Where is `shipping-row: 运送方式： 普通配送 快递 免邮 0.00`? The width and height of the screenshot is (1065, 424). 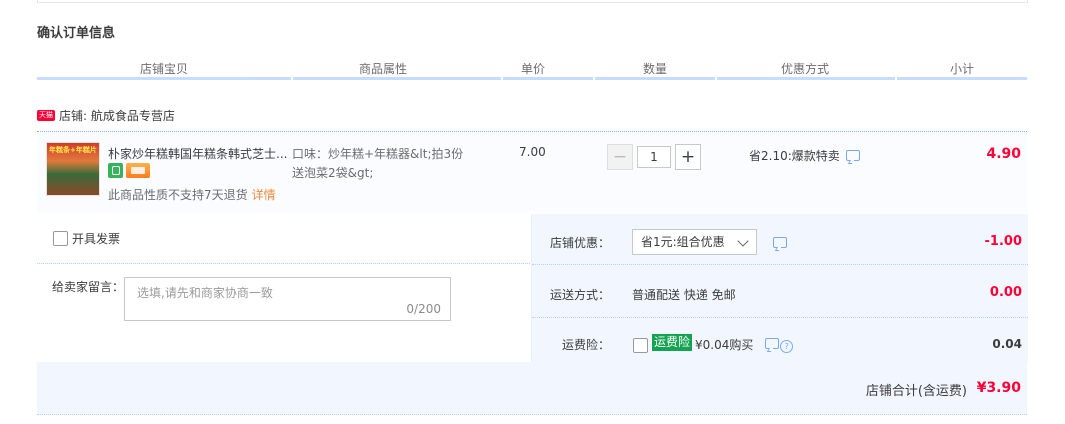 shipping-row: 运送方式： 普通配送 快递 免邮 0.00 is located at coordinates (780, 289).